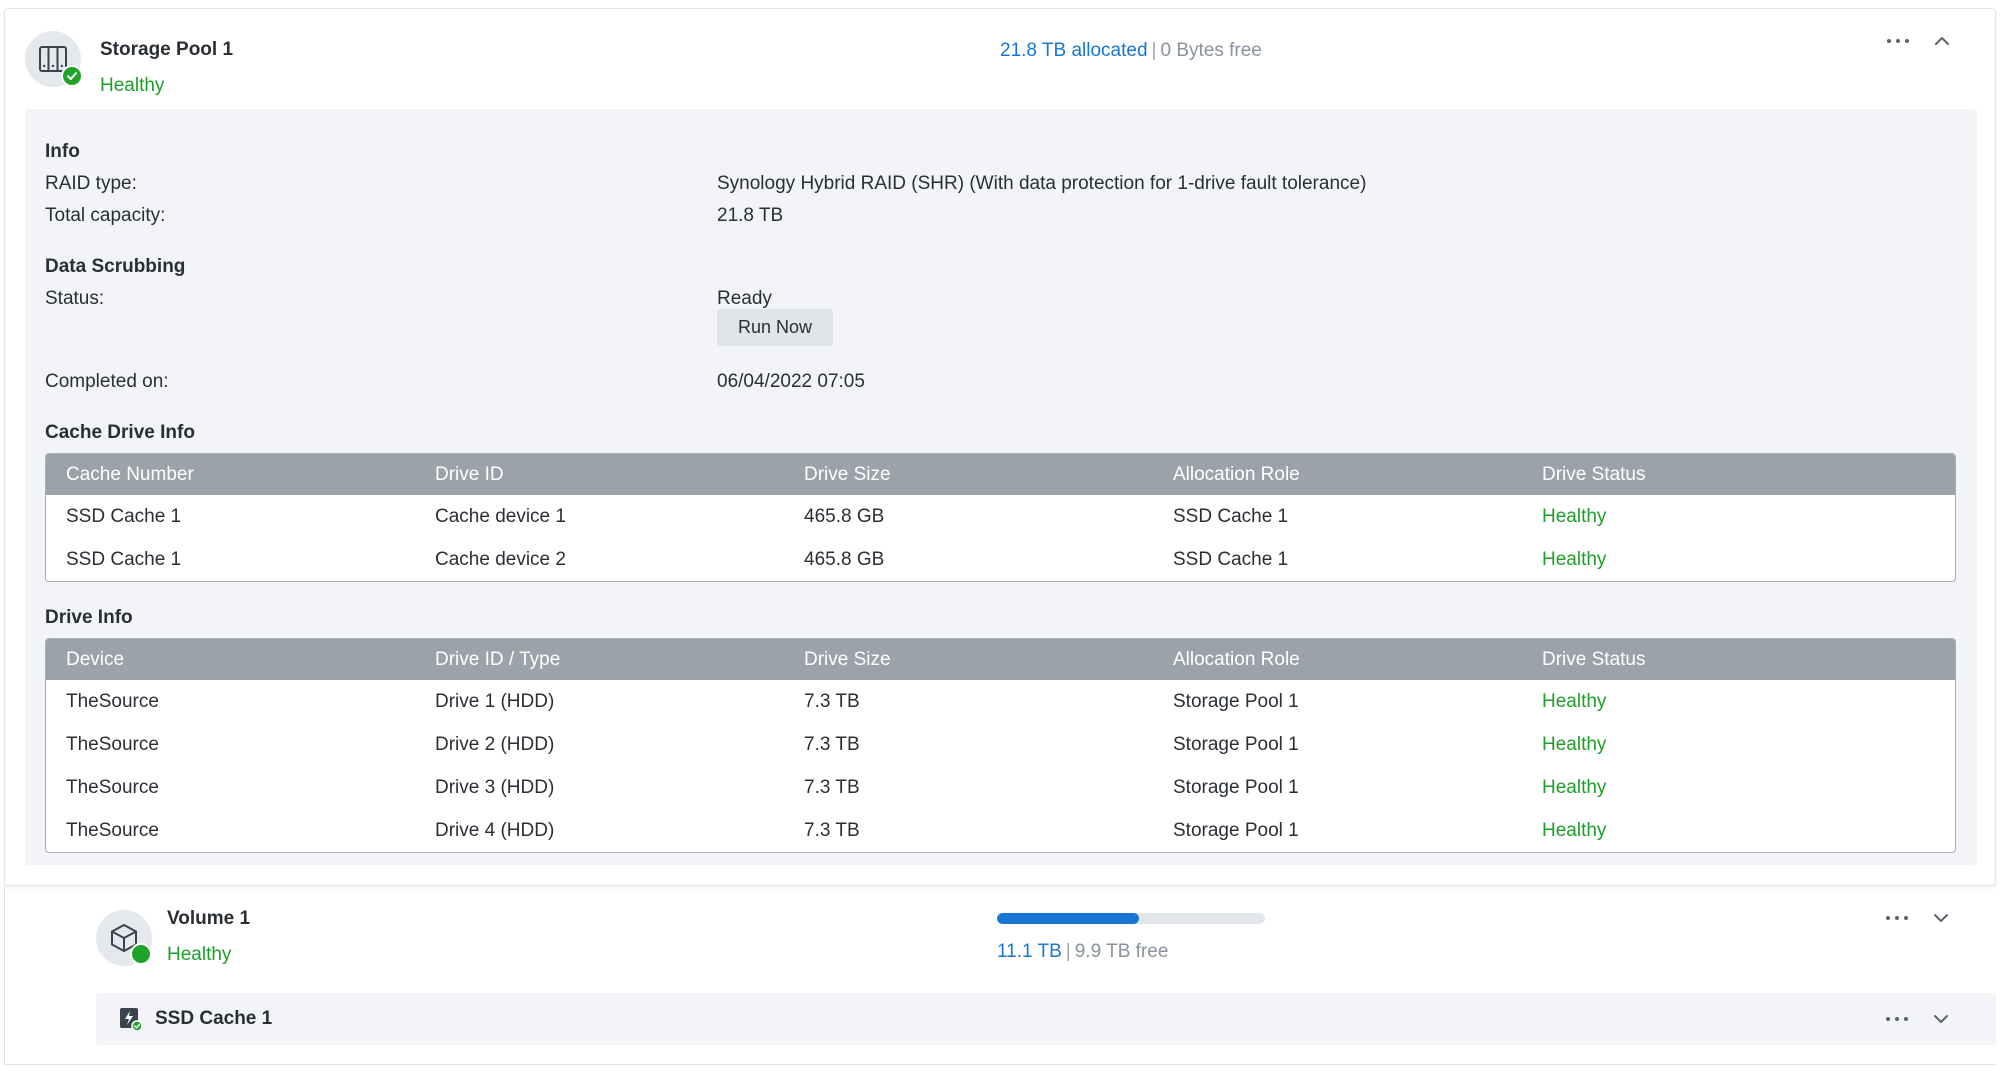 Image resolution: width=2000 pixels, height=1071 pixels. I want to click on storage-pool-icon, so click(54, 59).